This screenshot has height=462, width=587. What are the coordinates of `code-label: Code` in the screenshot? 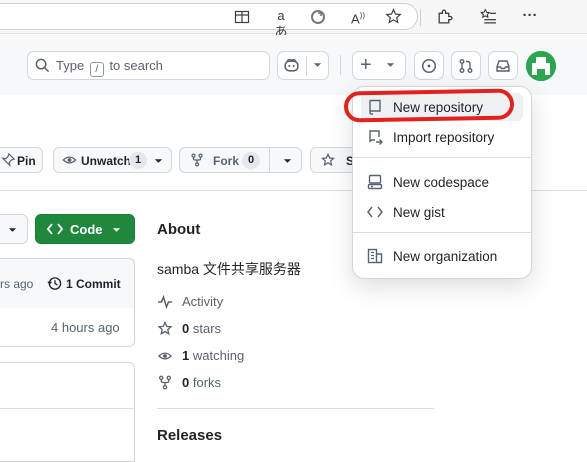 It's located at (86, 229).